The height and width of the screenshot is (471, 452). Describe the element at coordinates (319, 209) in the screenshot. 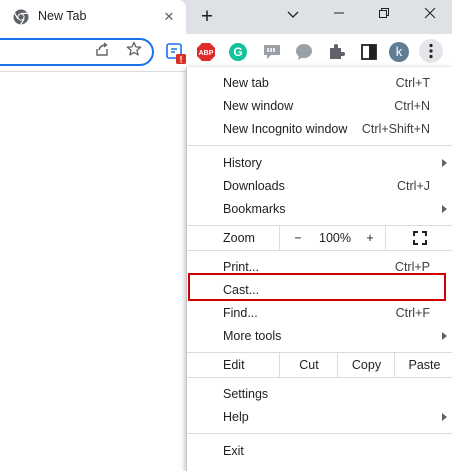

I see `menu-item-bookmarks: Bookmarks` at that location.